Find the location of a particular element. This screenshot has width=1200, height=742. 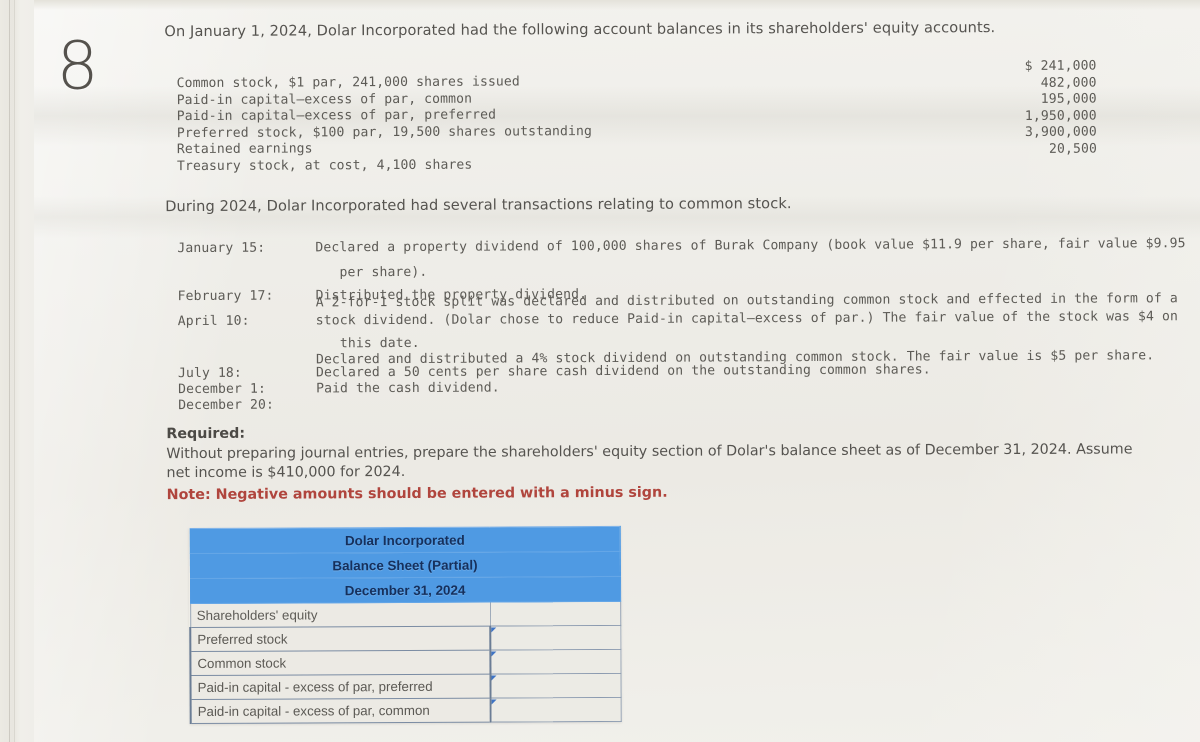

transaction-date: July 18: is located at coordinates (209, 373).